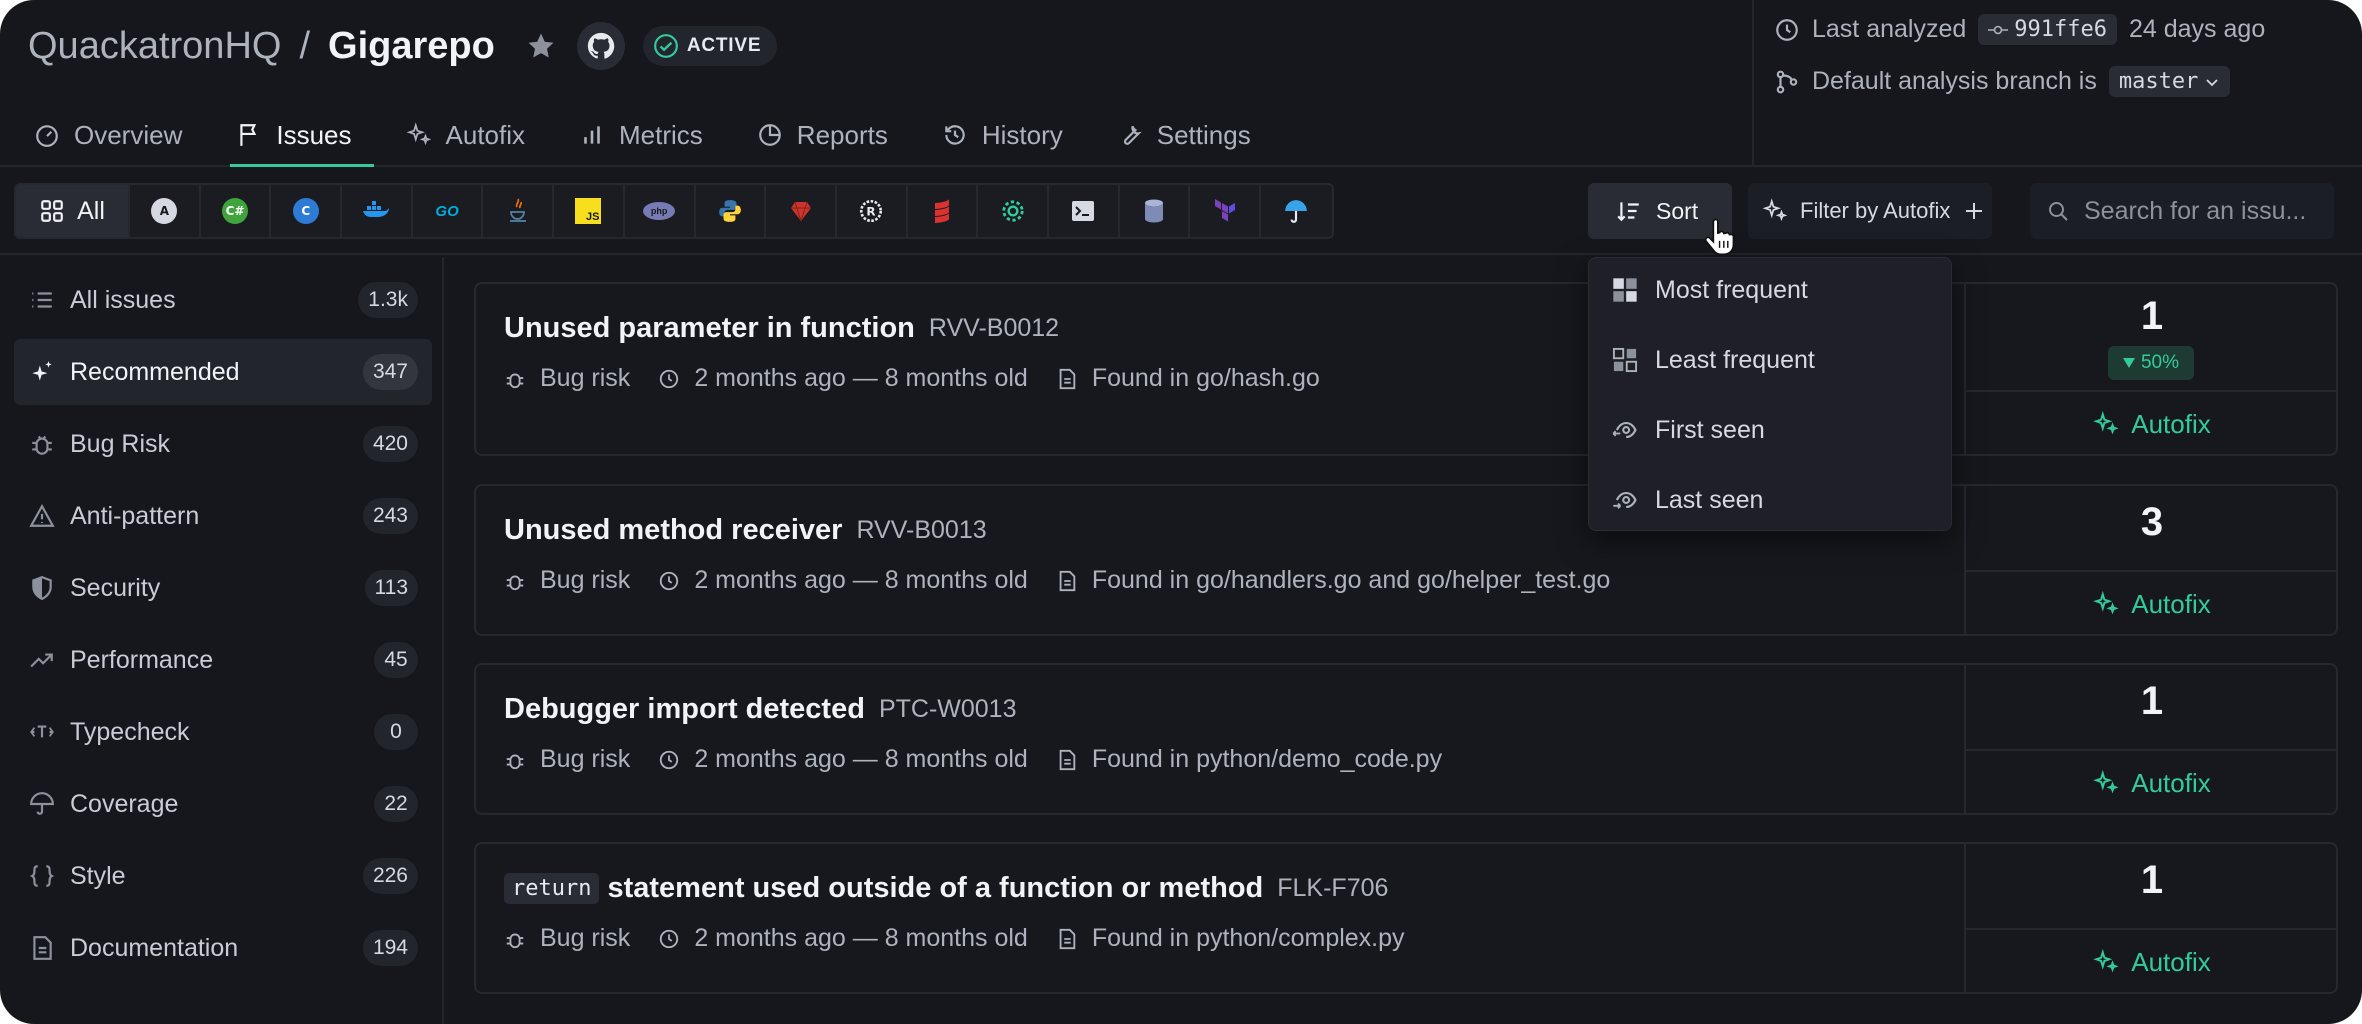 The image size is (2362, 1024). I want to click on issue-title-row: Unused parameter in function RVV-B0012, so click(781, 328).